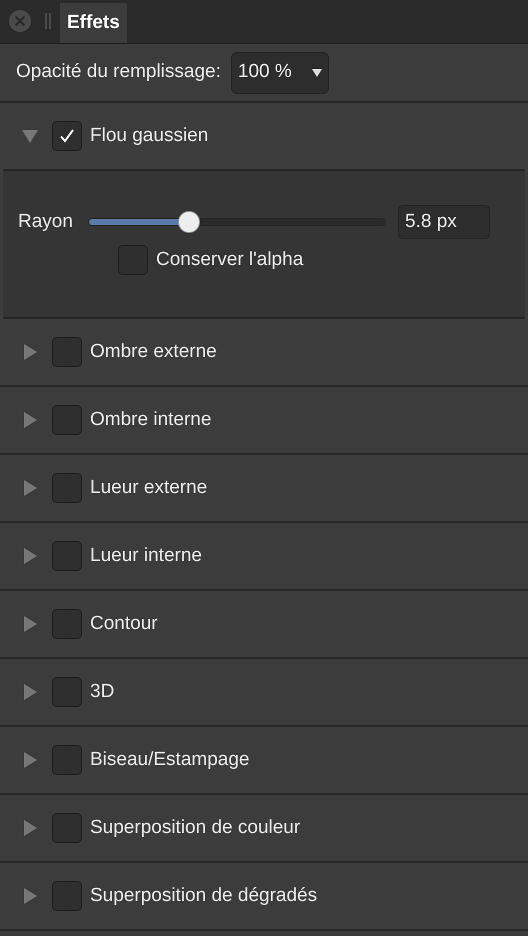  What do you see at coordinates (151, 420) in the screenshot?
I see `effect-label: Ombre interne` at bounding box center [151, 420].